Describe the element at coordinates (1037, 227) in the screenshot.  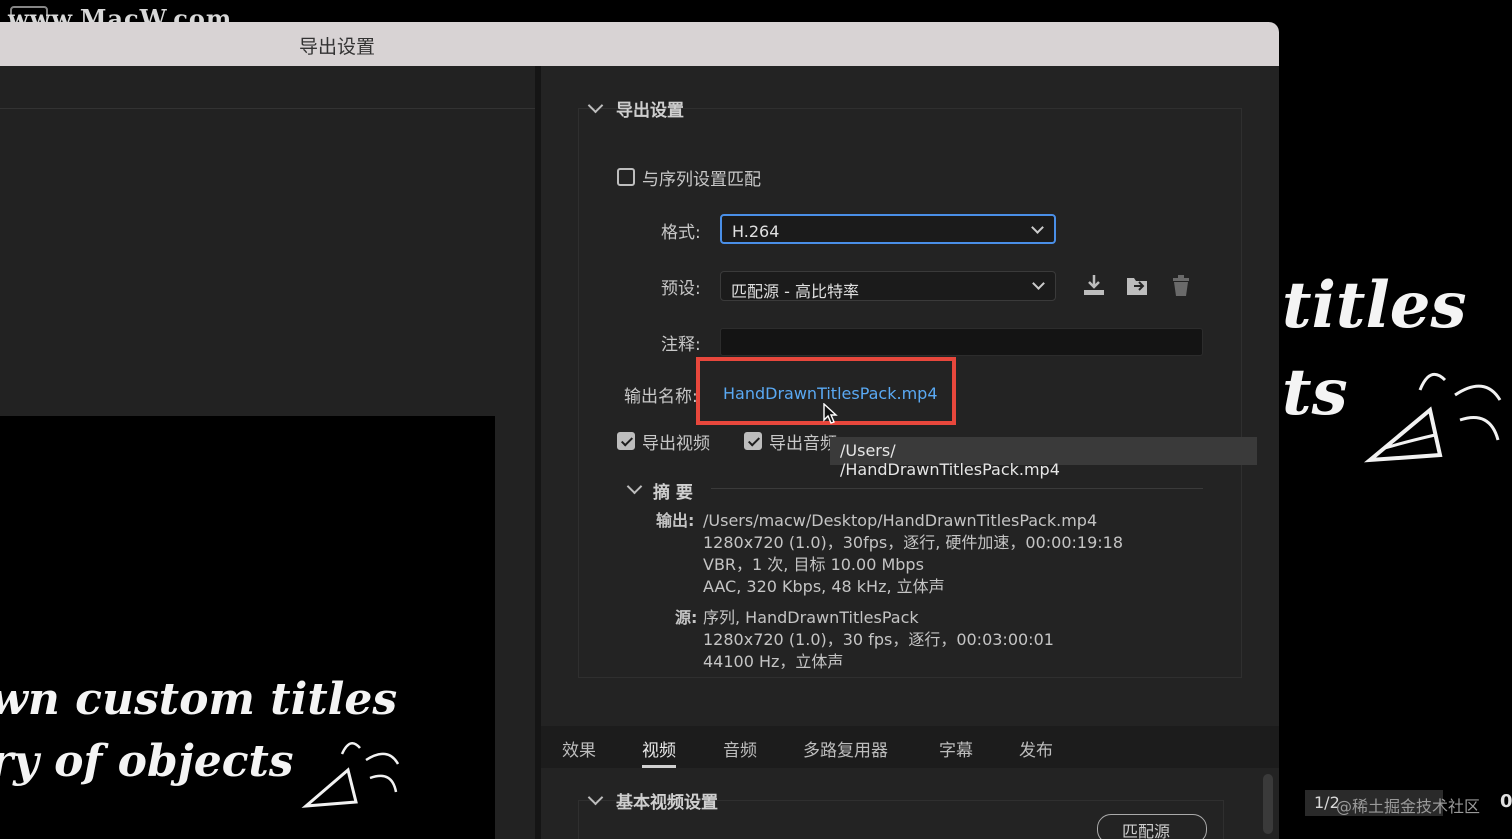
I see `format-dropdown-chevron-icon` at that location.